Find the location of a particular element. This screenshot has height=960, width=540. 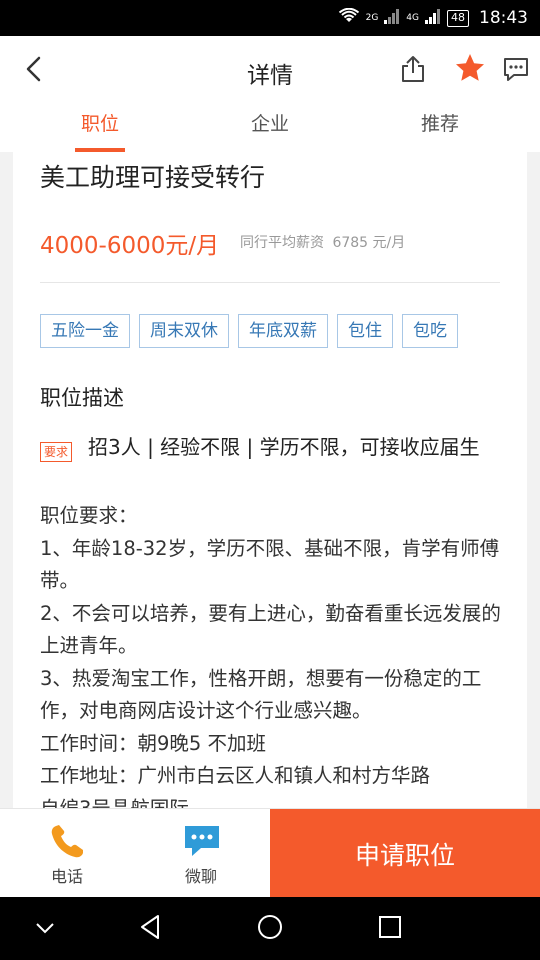

average-salary: 同行平均薪资 6785 元/月 is located at coordinates (324, 242).